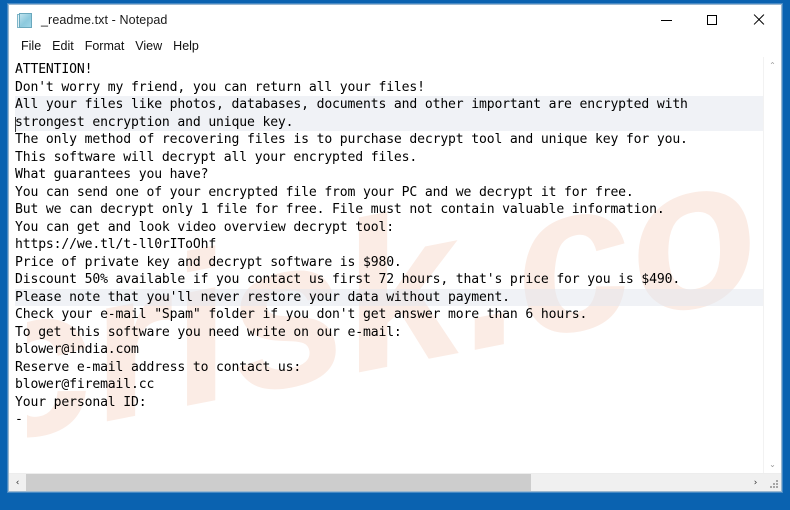 Image resolution: width=790 pixels, height=510 pixels. I want to click on scroll-down-icon: ⌄, so click(772, 464).